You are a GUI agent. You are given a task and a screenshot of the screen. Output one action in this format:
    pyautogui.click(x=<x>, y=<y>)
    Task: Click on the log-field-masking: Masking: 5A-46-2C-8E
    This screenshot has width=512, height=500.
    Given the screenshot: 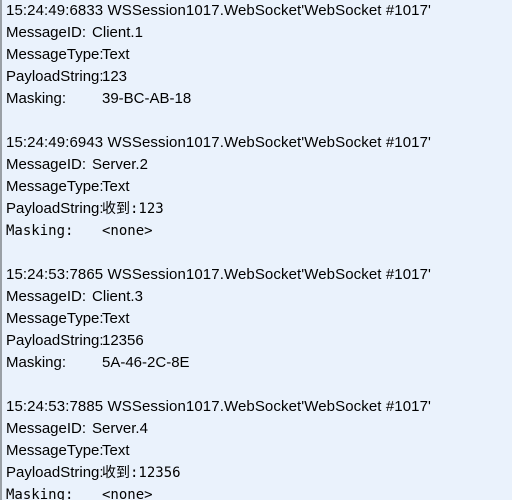 What is the action you would take?
    pyautogui.click(x=257, y=363)
    